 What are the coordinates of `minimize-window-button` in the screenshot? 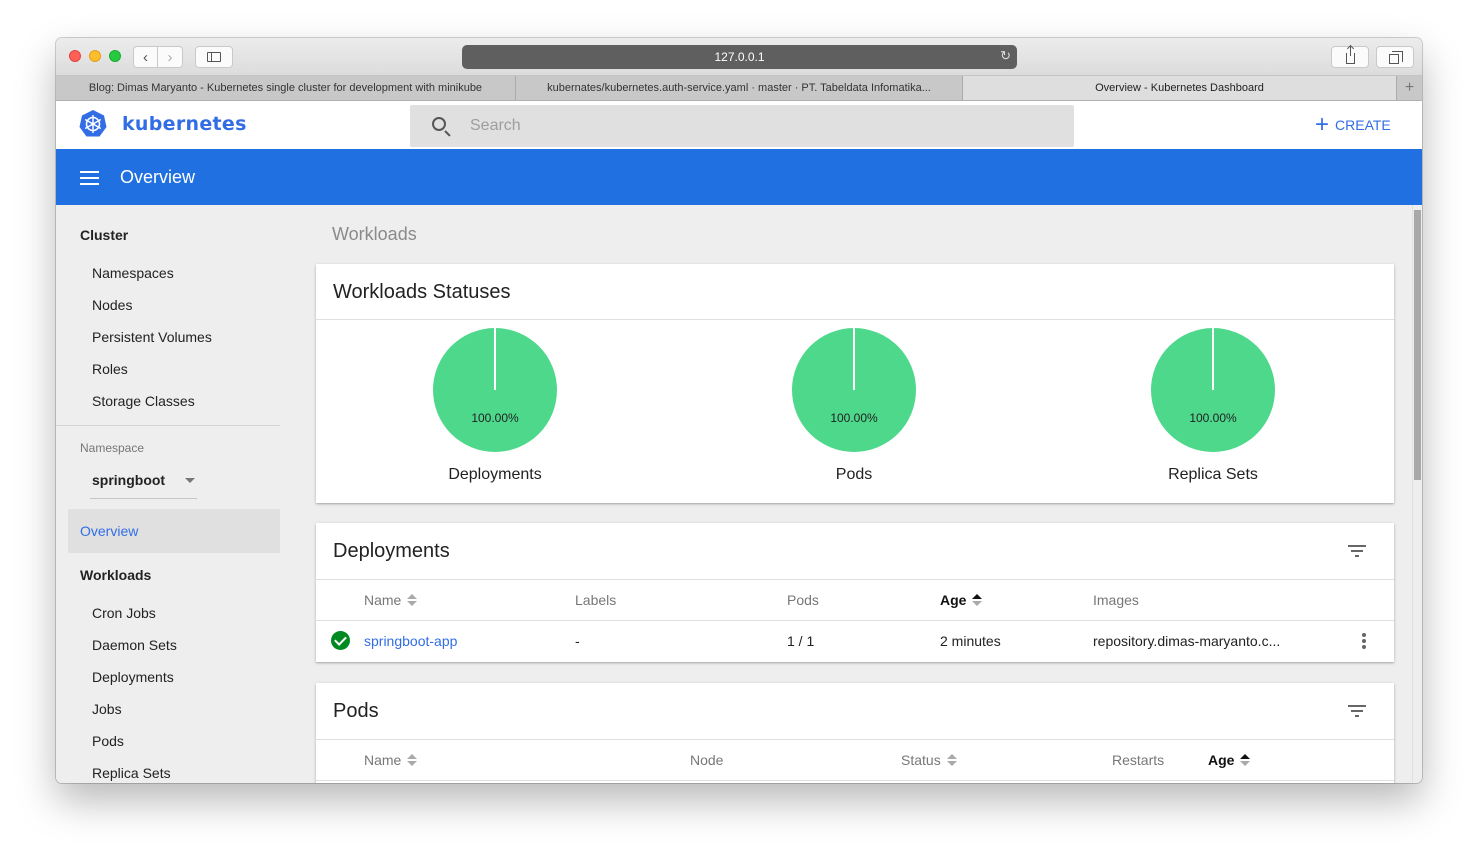 It's located at (95, 56).